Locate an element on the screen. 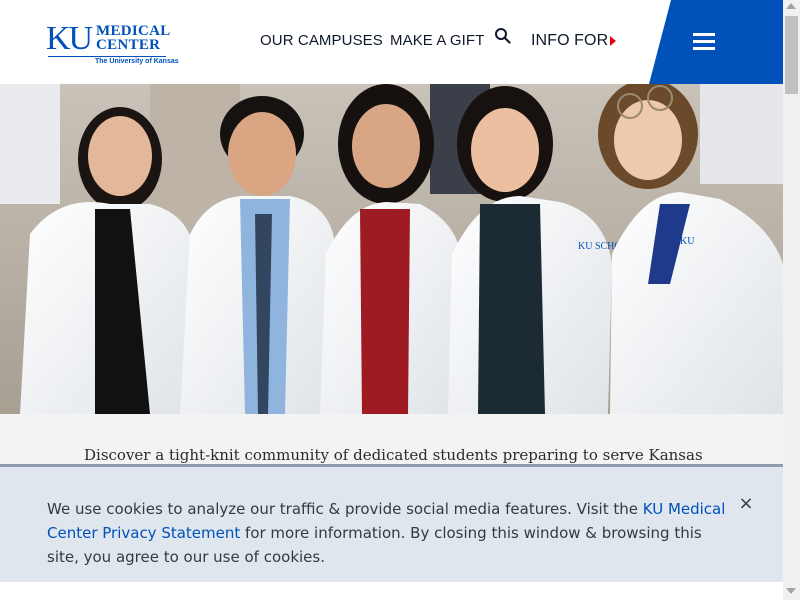 This screenshot has height=600, width=800. logo-center-text: CENTER is located at coordinates (128, 45).